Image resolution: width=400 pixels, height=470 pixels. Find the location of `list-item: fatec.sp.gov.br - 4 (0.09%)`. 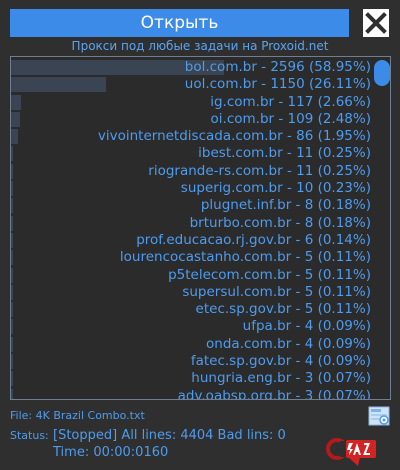

list-item: fatec.sp.gov.br - 4 (0.09%) is located at coordinates (192, 361).